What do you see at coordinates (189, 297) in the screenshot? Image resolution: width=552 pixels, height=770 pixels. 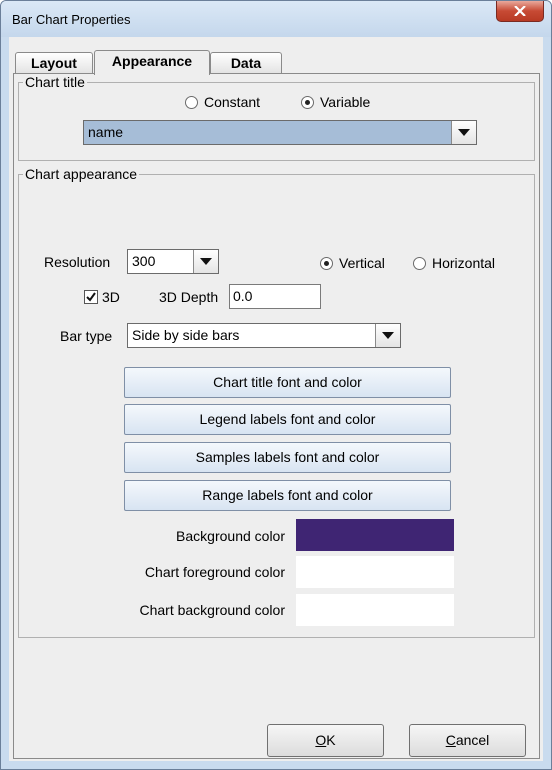 I see `depth-label: 3D Depth` at bounding box center [189, 297].